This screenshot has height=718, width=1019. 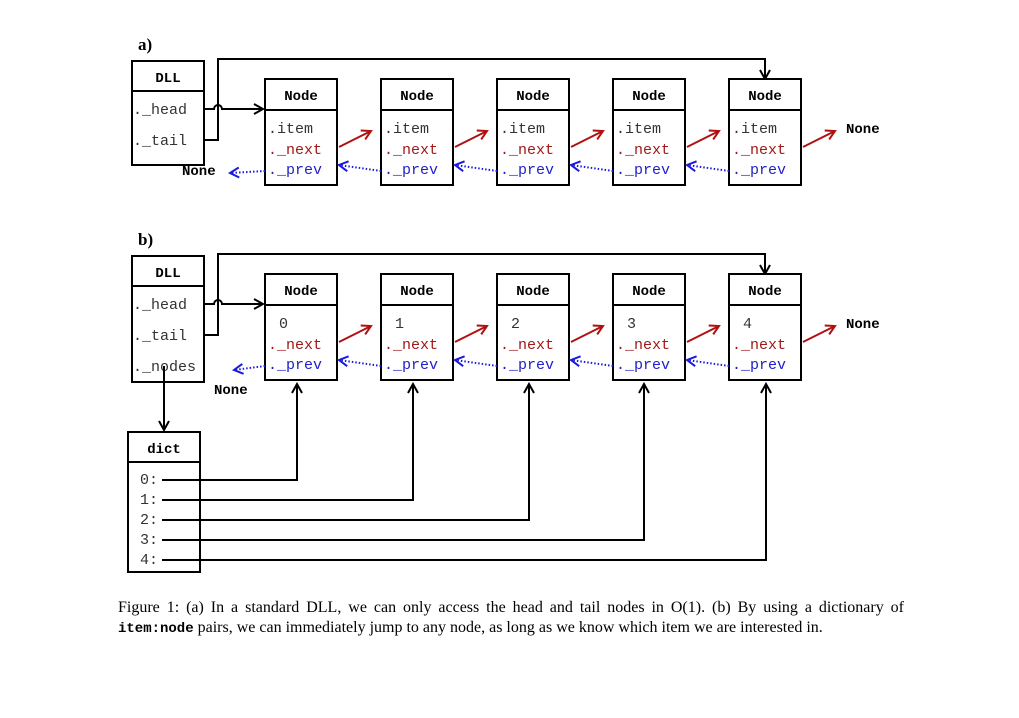 What do you see at coordinates (160, 110) in the screenshot?
I see `panel_a-dll-field-head: ._head` at bounding box center [160, 110].